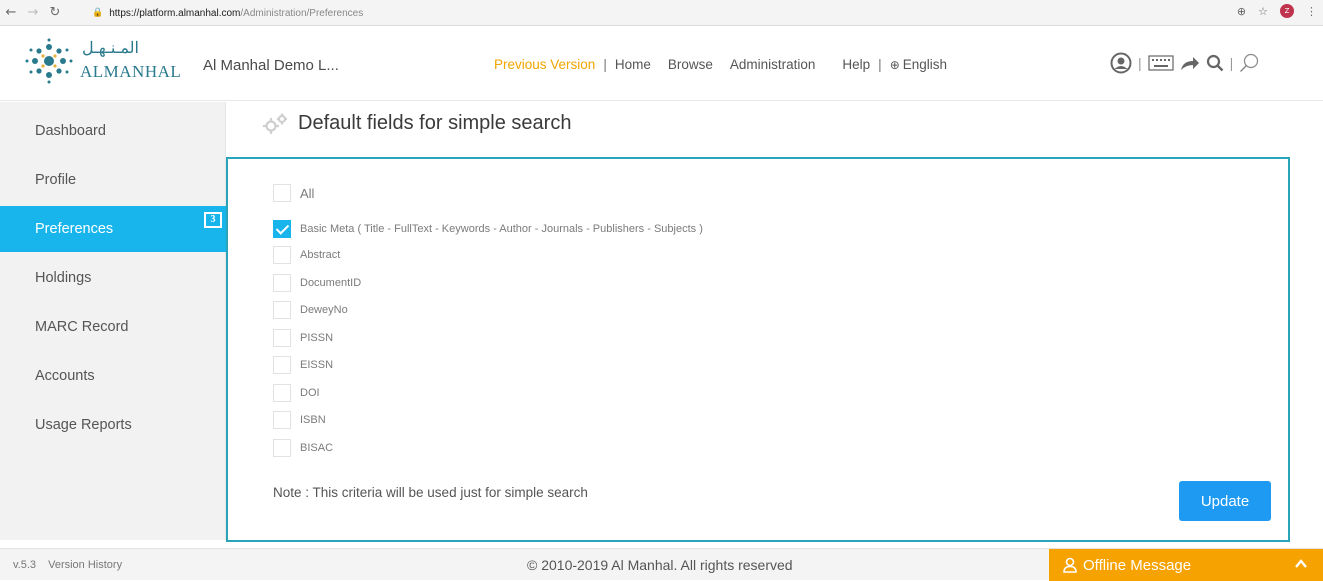 This screenshot has height=581, width=1323. I want to click on field-option-isbn: ISBN, so click(299, 420).